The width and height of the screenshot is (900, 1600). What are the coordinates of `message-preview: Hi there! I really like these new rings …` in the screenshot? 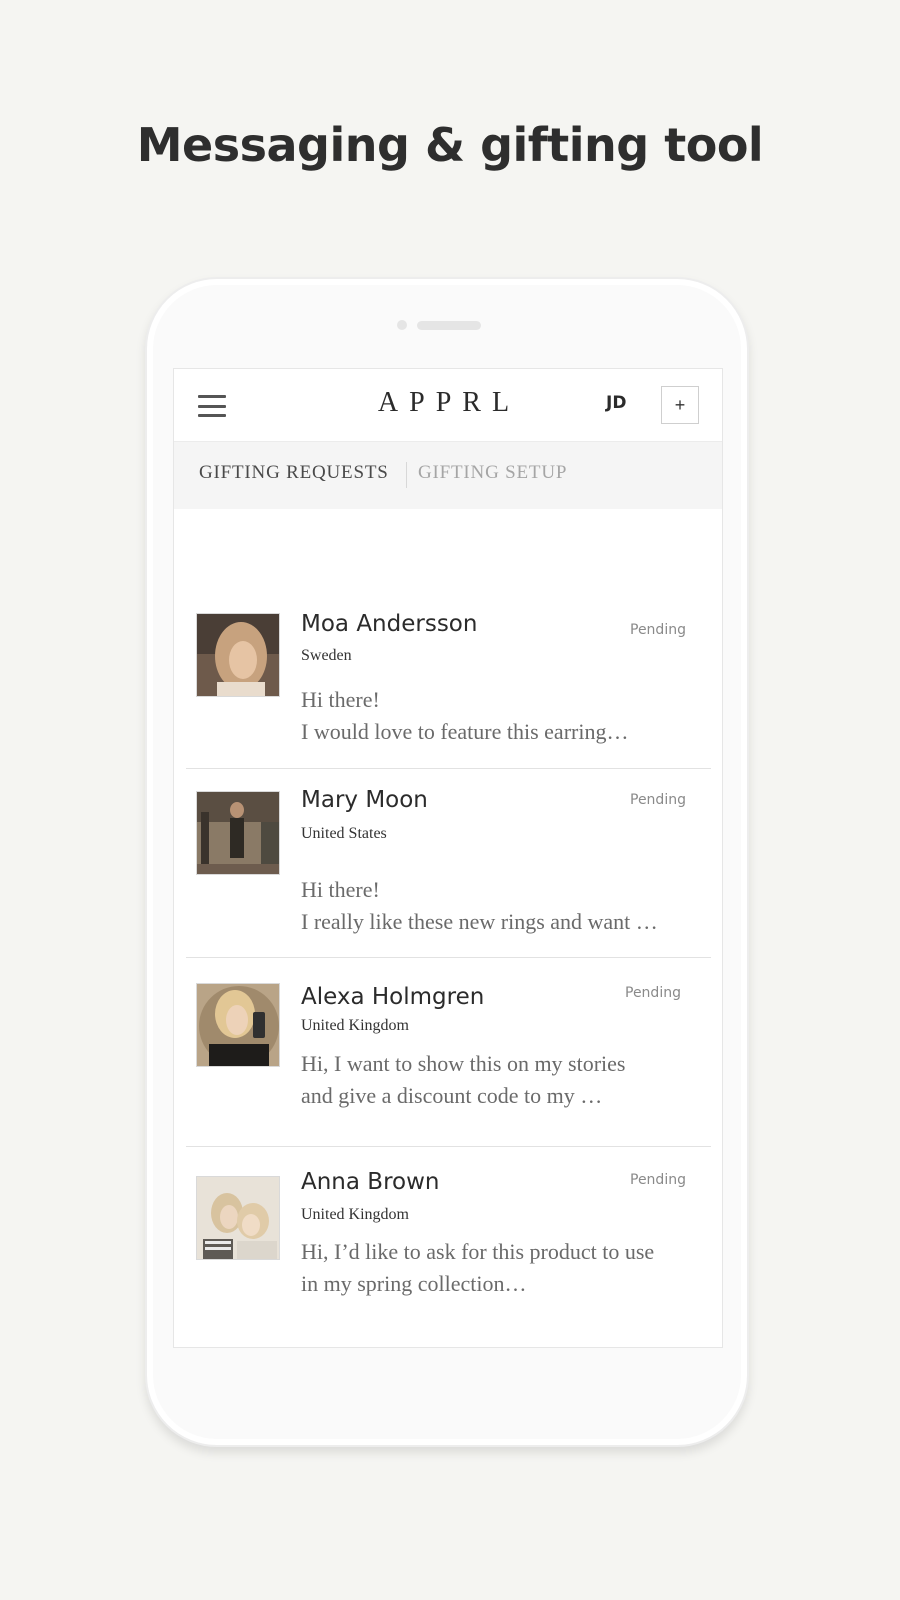 It's located at (501, 906).